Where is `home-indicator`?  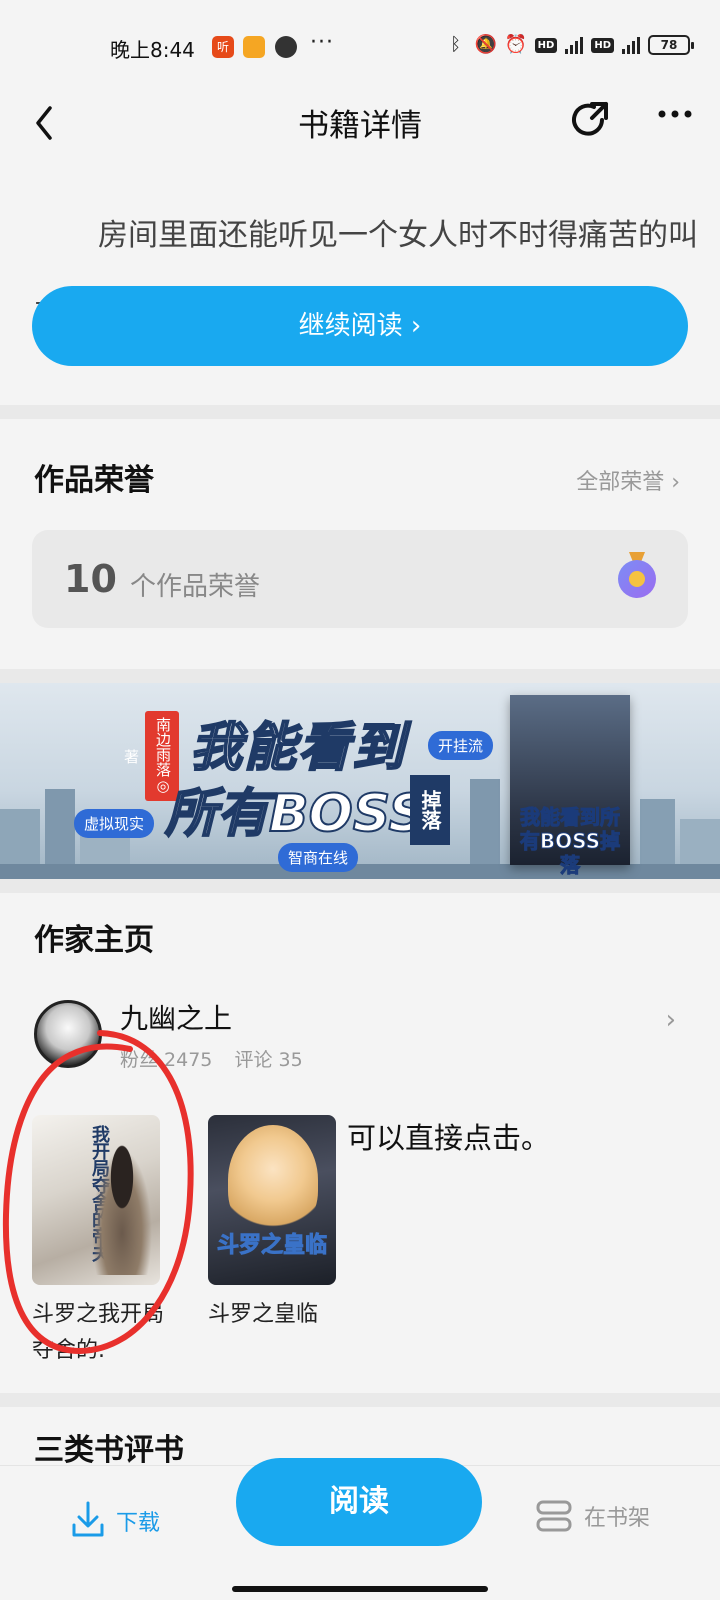 home-indicator is located at coordinates (360, 1589).